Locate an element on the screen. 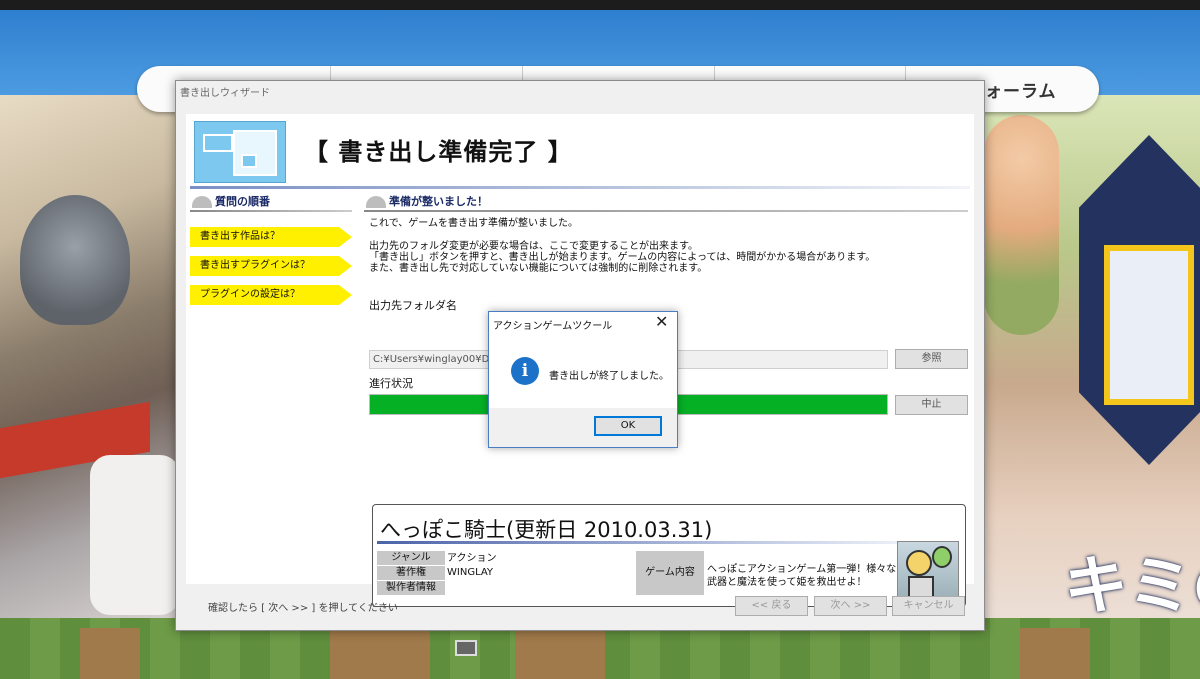  next-button: 次へ >> is located at coordinates (850, 606).